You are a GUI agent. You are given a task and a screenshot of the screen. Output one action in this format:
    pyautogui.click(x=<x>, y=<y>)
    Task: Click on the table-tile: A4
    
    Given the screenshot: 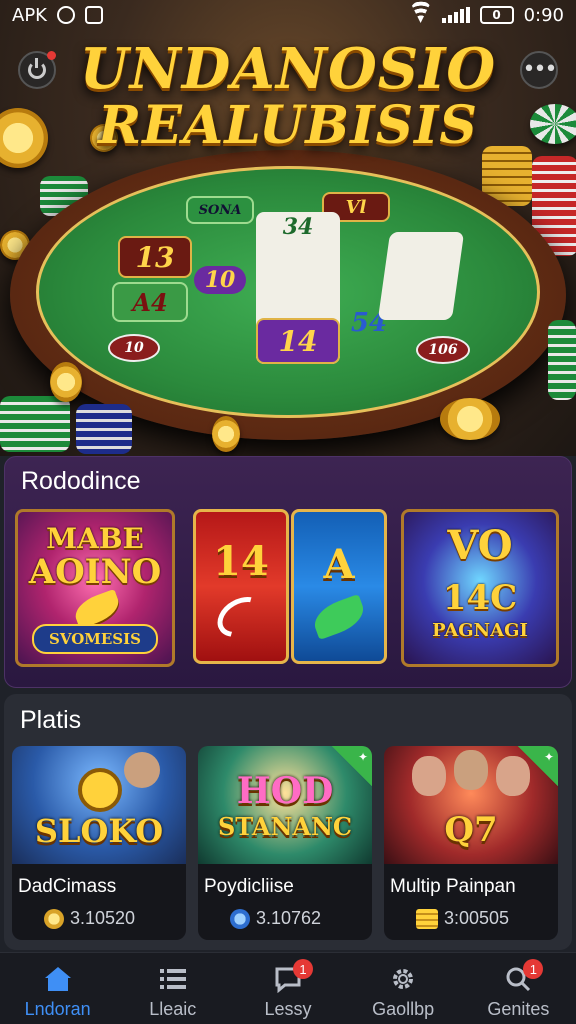 What is the action you would take?
    pyautogui.click(x=150, y=302)
    